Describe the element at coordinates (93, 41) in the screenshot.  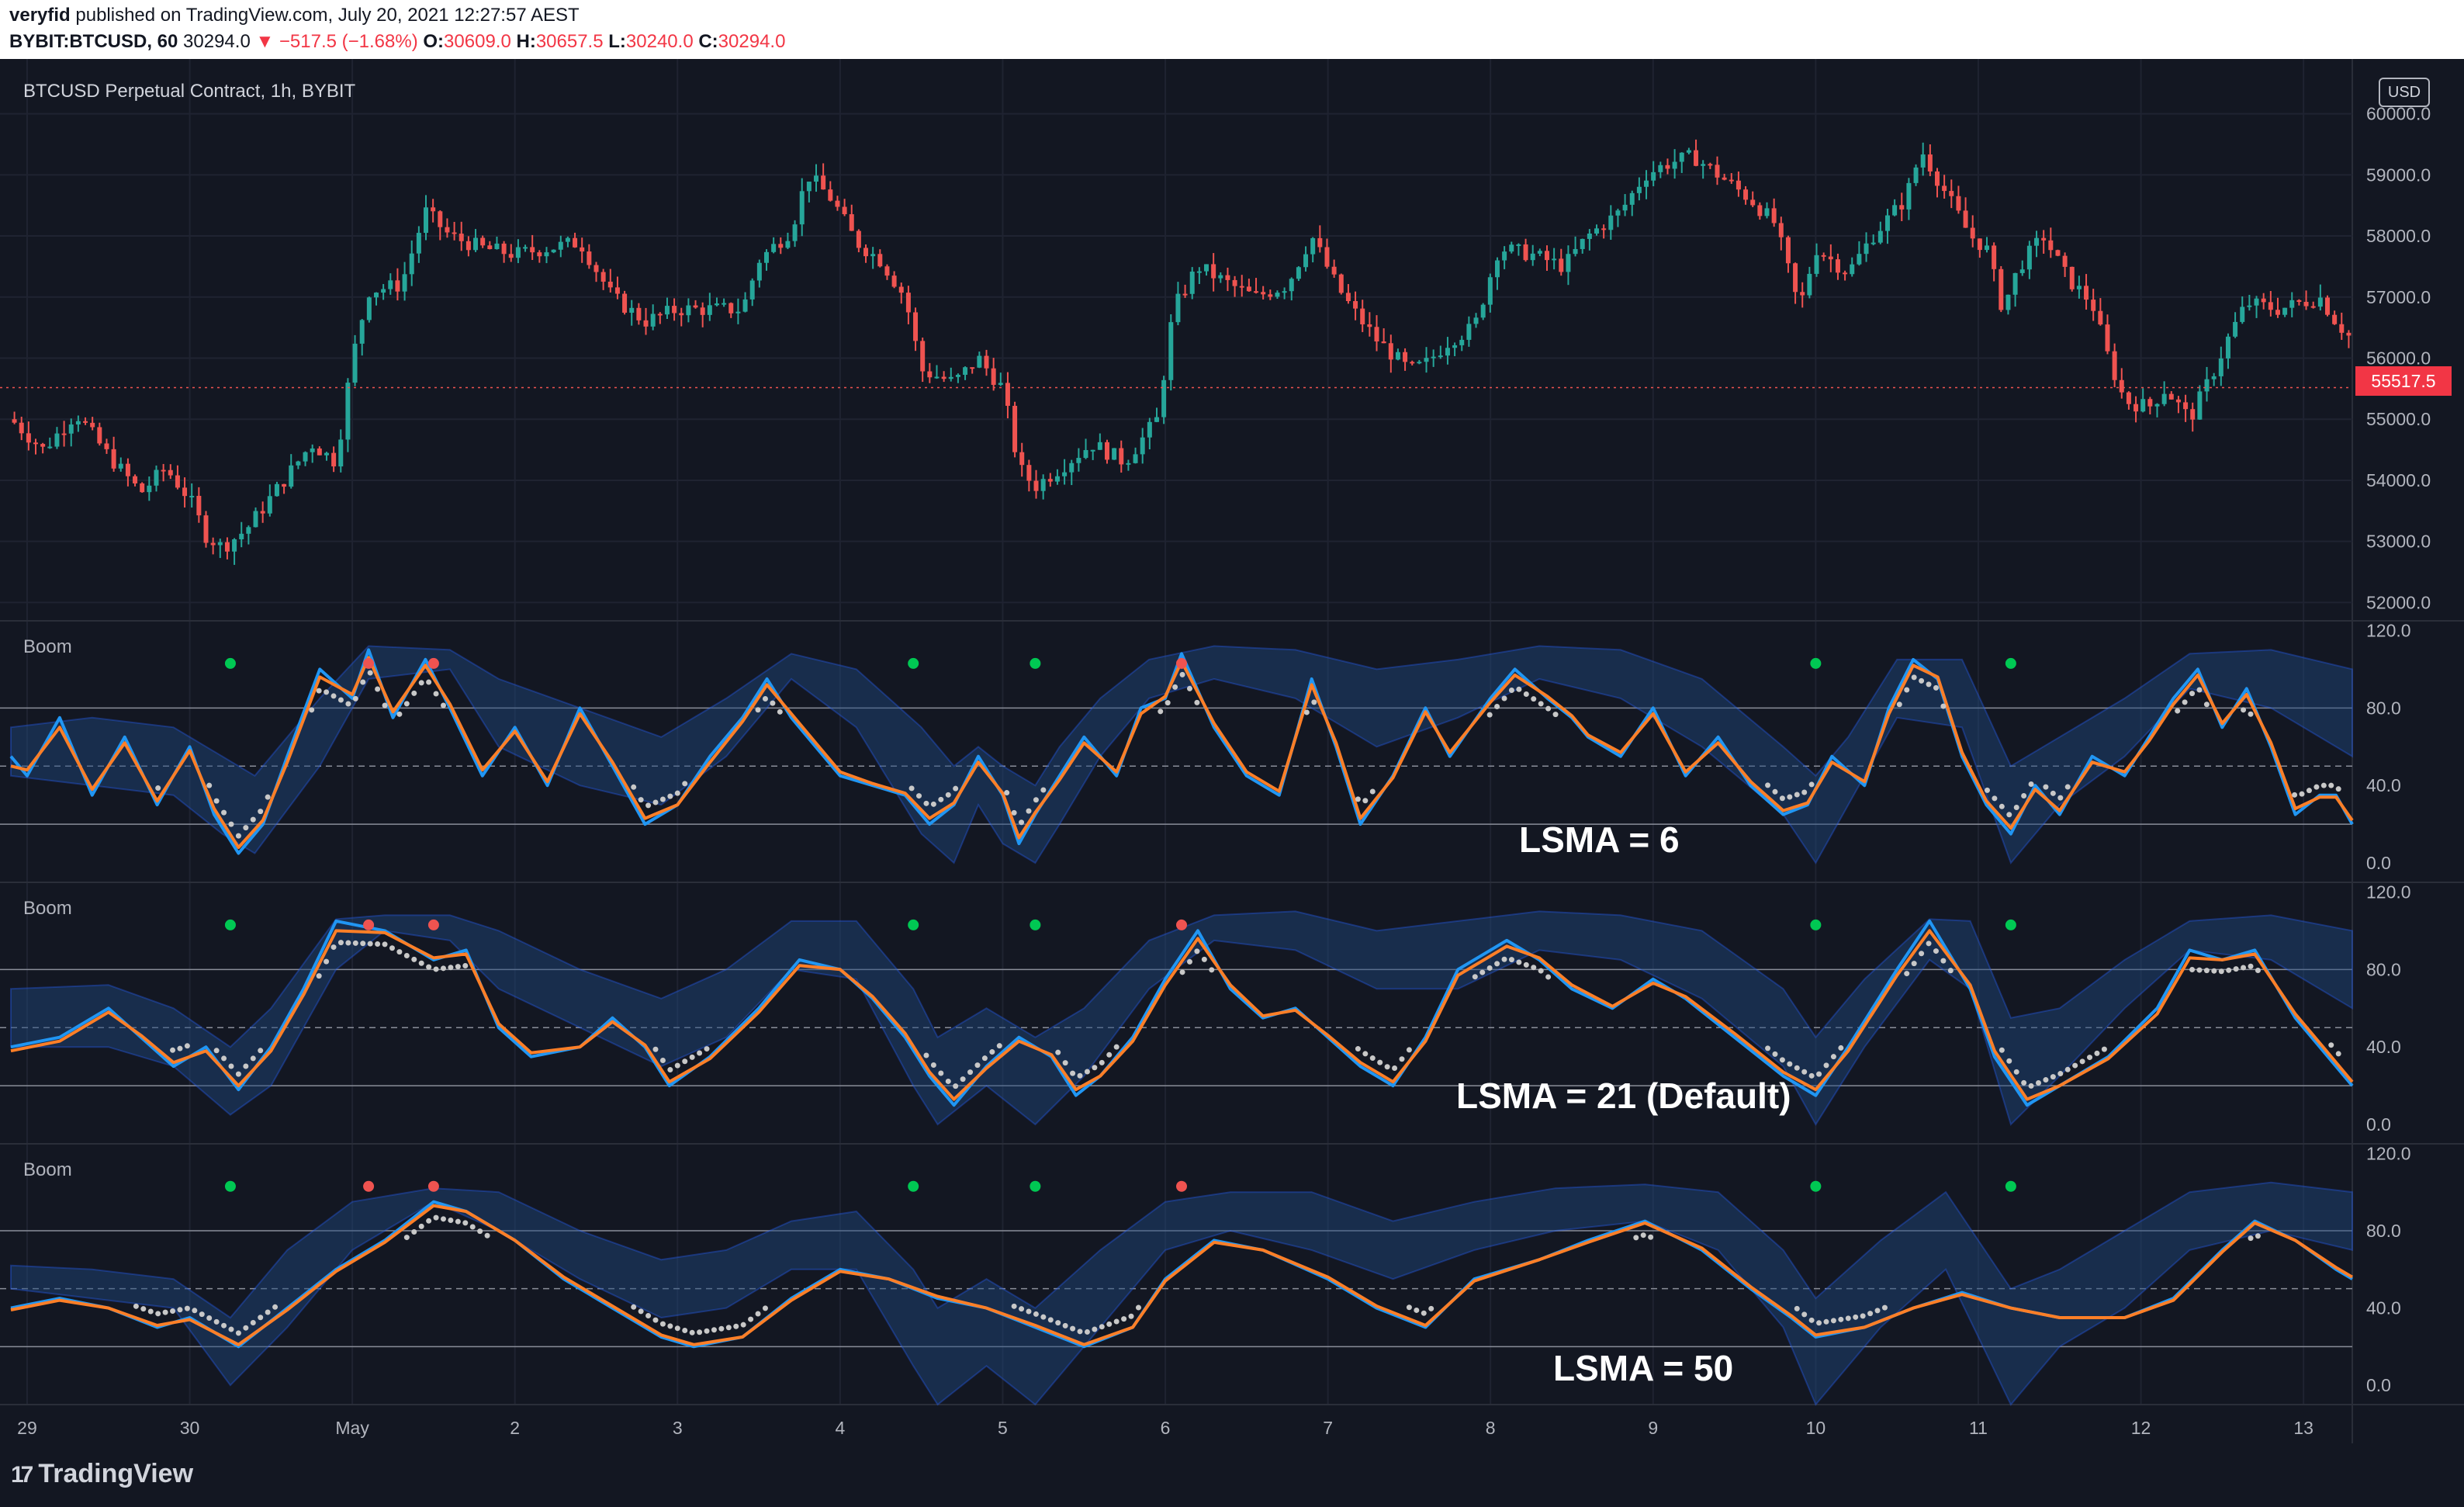
I see `symbol-name: BYBIT:BTCUSD, 60` at that location.